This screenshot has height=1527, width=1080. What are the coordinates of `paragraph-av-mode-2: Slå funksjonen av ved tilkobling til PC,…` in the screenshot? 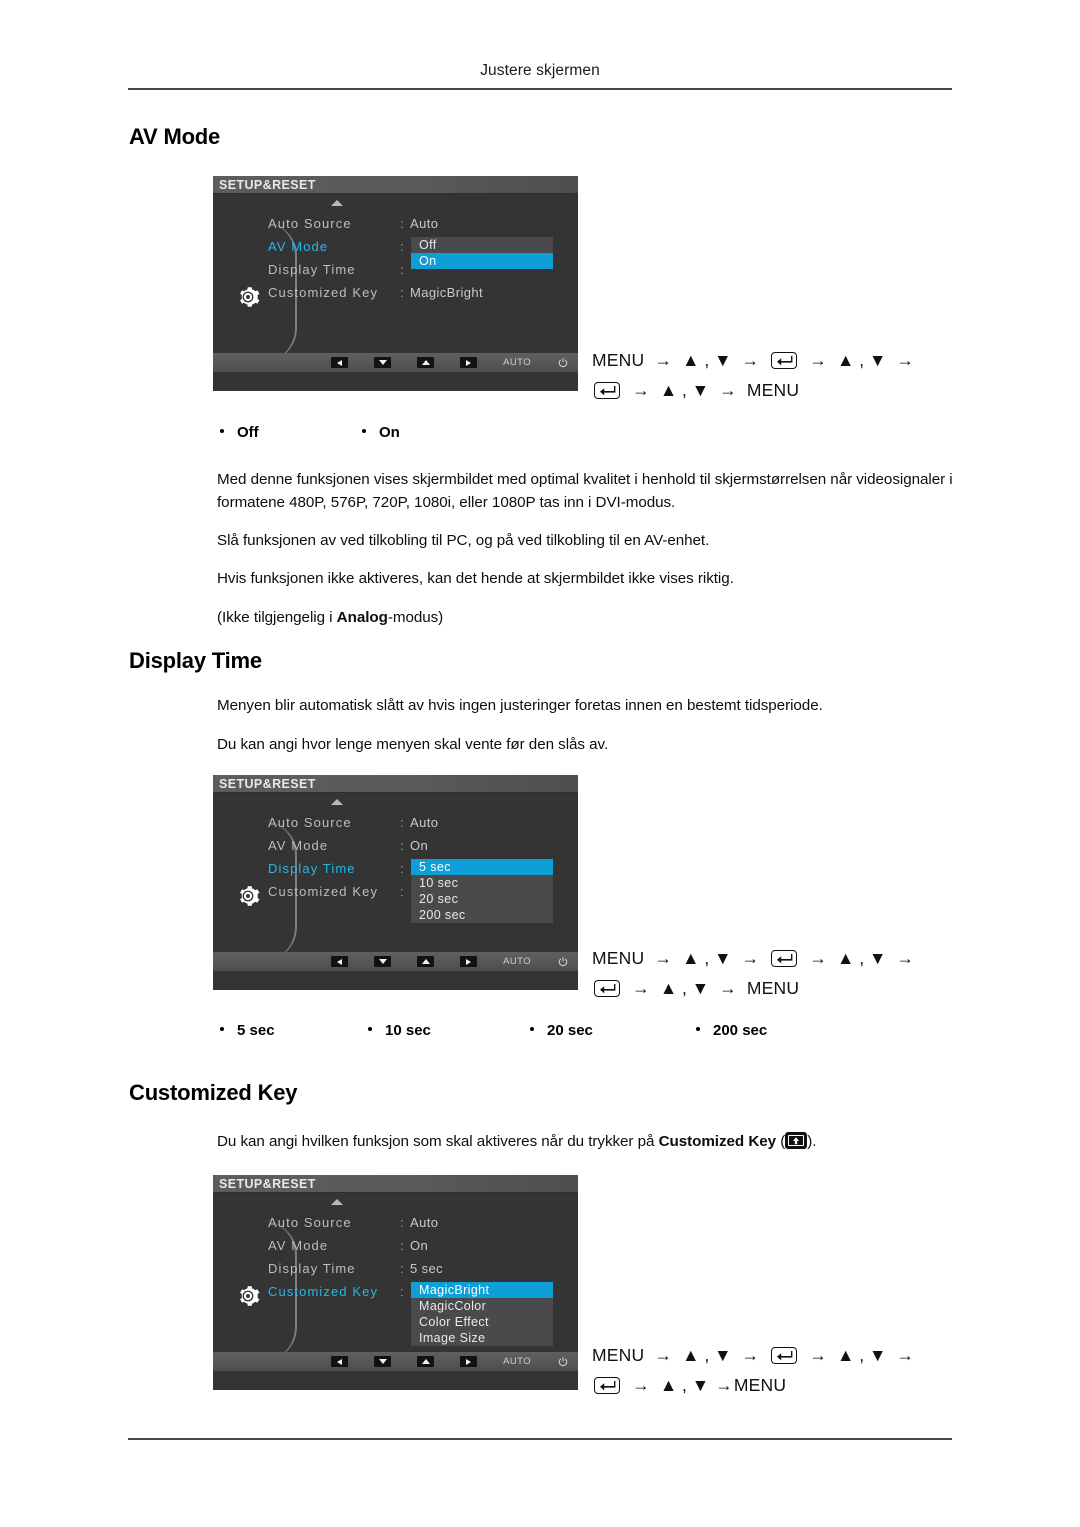 It's located at (463, 540).